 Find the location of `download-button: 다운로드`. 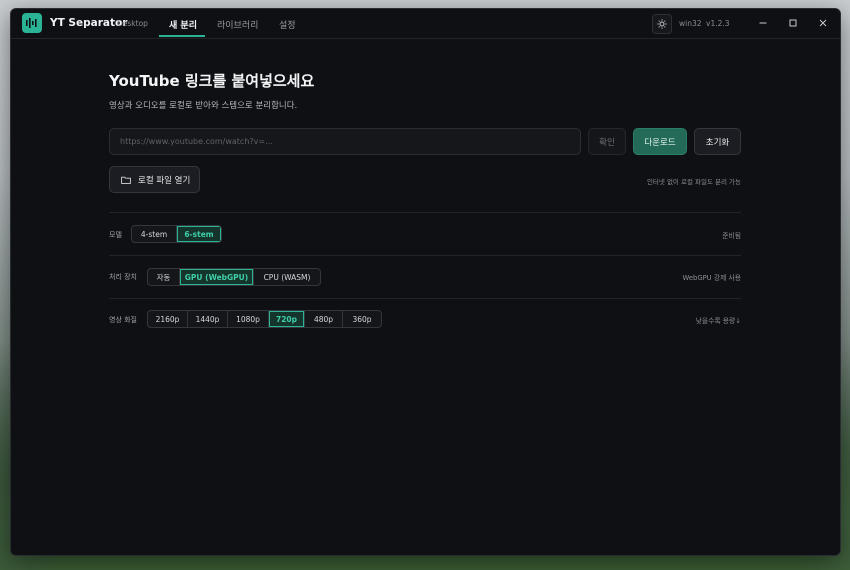

download-button: 다운로드 is located at coordinates (660, 141).